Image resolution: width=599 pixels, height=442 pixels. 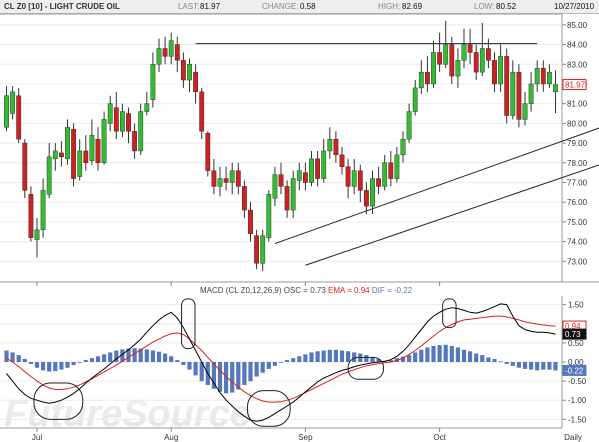 What do you see at coordinates (305, 437) in the screenshot?
I see `x-tick-label-2: Sep` at bounding box center [305, 437].